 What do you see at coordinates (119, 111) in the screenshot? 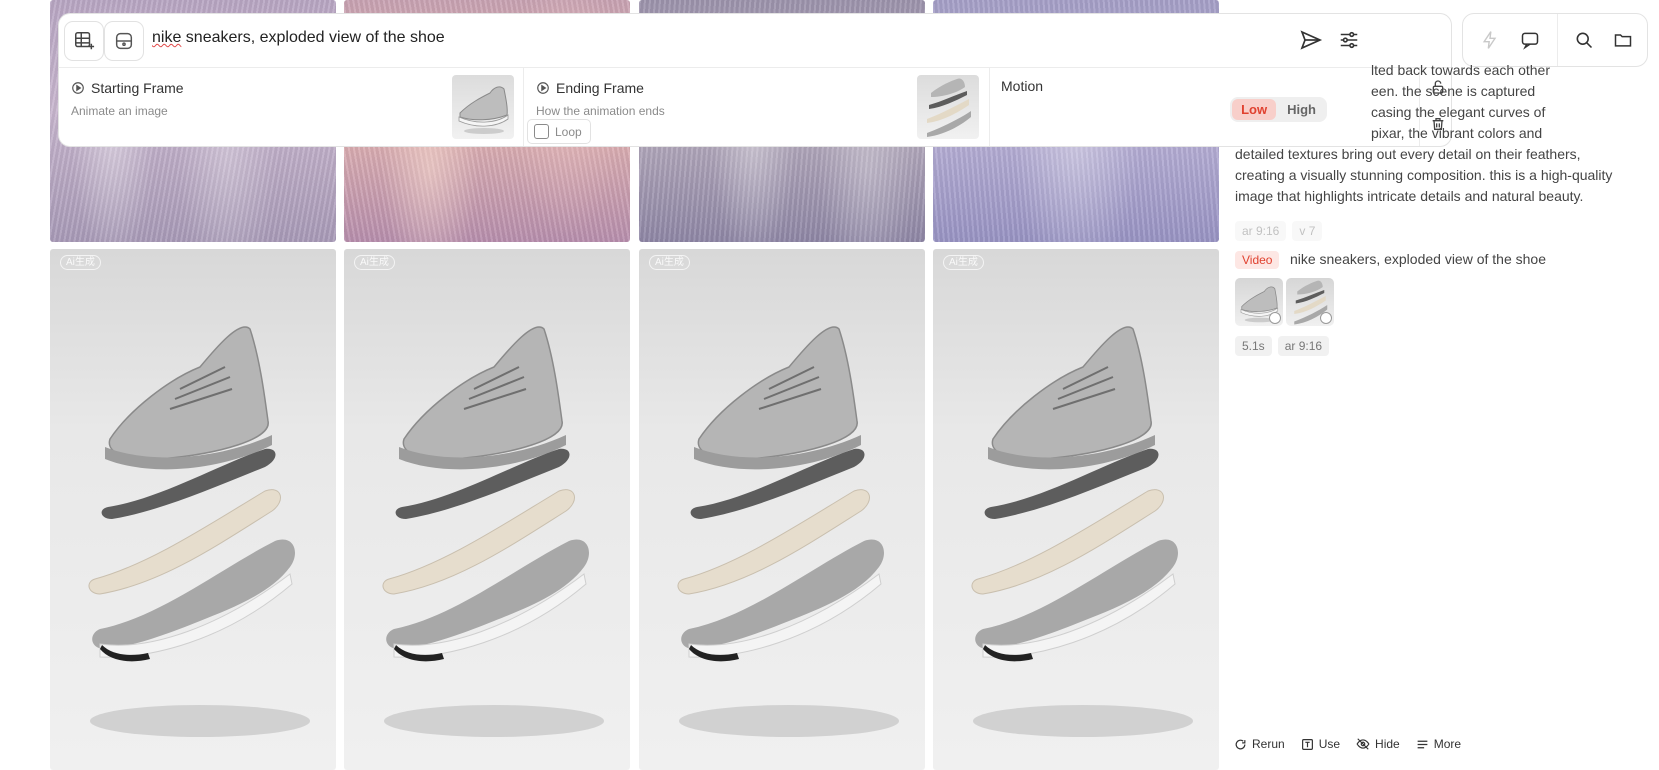
I see `starting-frame-subtitle: Animate an image` at bounding box center [119, 111].